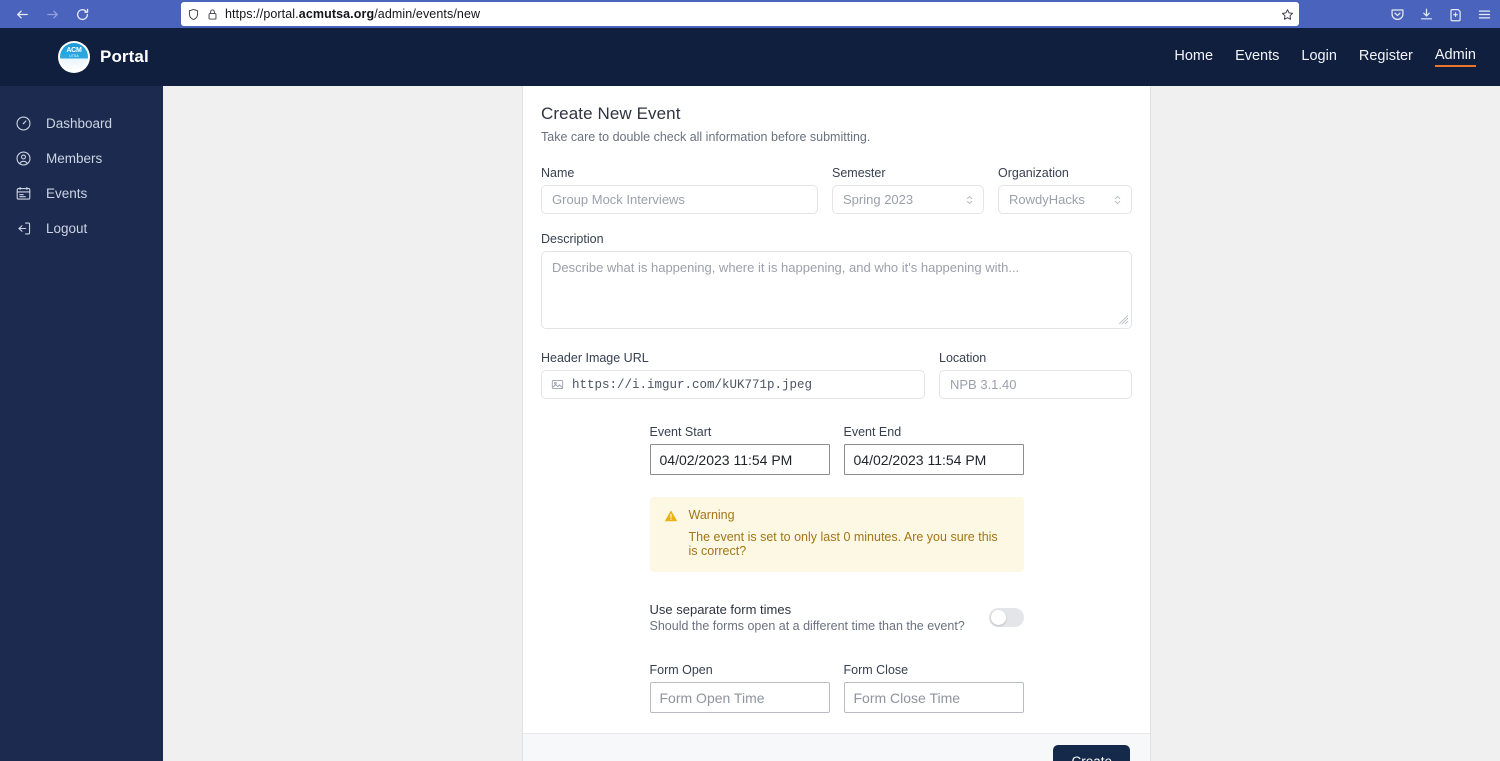 This screenshot has height=761, width=1500. I want to click on sidebar-item-label: Logout, so click(67, 228).